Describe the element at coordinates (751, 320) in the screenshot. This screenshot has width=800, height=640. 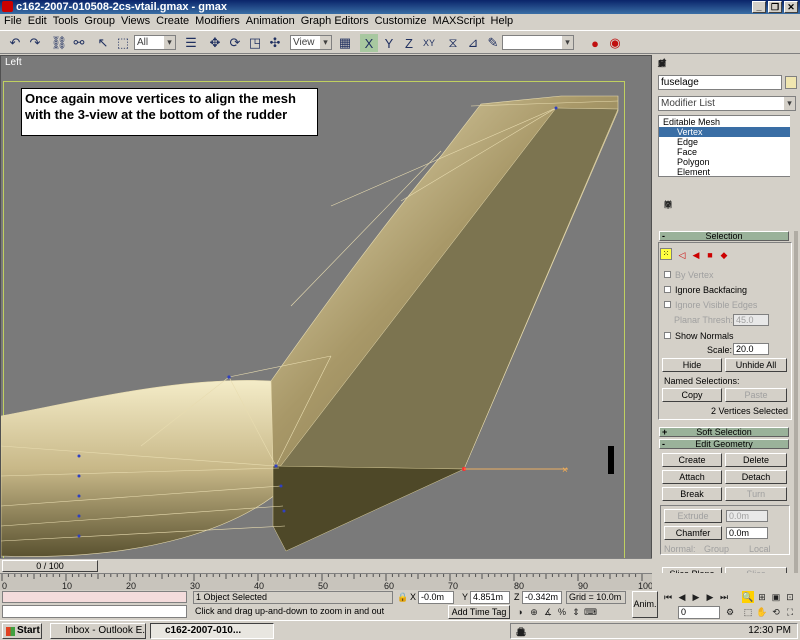
I see `planar-thresh-spinner: 45.0` at that location.